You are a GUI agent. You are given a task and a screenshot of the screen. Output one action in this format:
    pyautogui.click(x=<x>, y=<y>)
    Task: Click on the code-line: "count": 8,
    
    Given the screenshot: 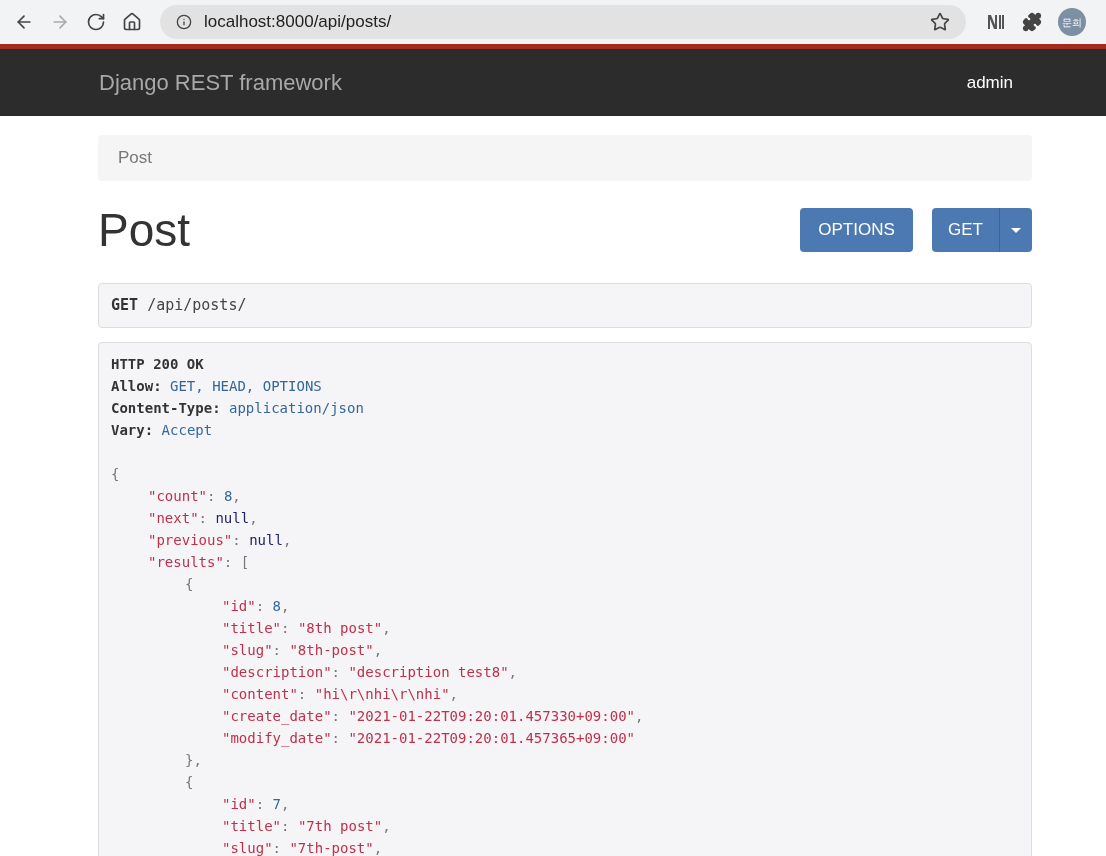 What is the action you would take?
    pyautogui.click(x=194, y=496)
    